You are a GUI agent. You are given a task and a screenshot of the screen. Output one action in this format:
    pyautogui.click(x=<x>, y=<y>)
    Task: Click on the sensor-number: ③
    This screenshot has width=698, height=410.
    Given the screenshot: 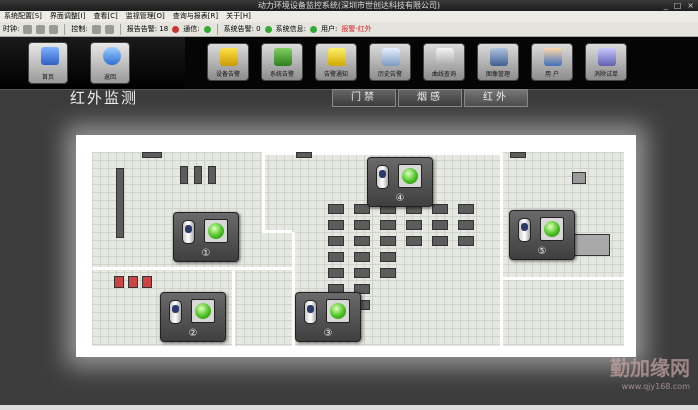 What is the action you would take?
    pyautogui.click(x=328, y=333)
    